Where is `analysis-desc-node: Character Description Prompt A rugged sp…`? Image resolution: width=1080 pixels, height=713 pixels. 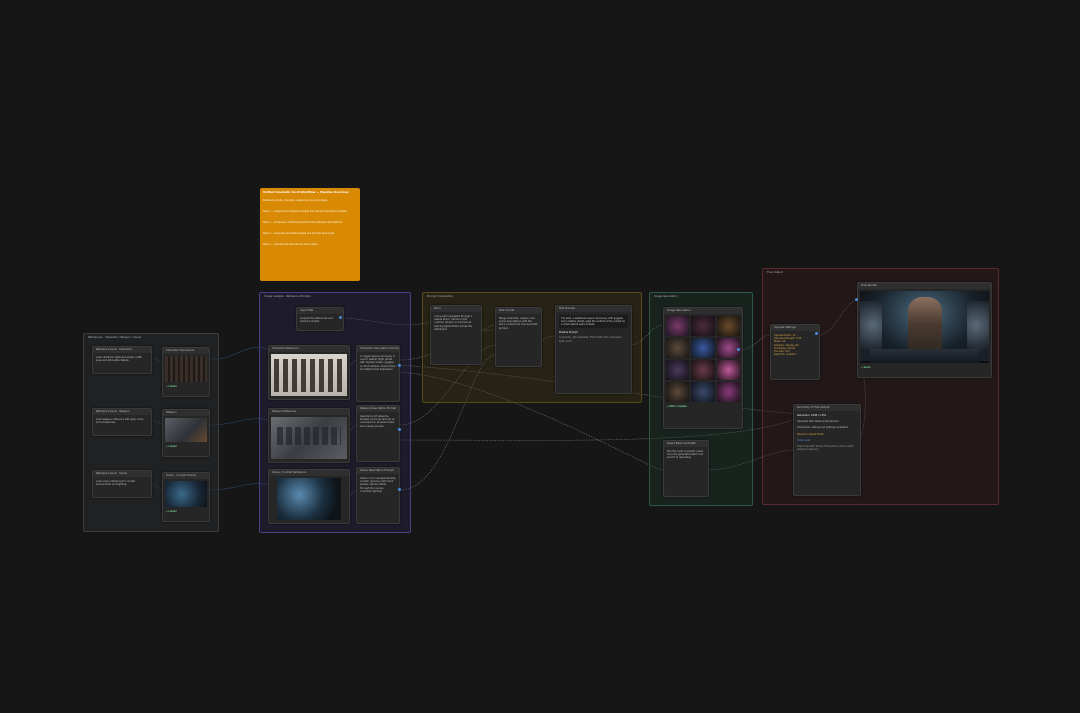 analysis-desc-node: Character Description Prompt A rugged sp… is located at coordinates (378, 373).